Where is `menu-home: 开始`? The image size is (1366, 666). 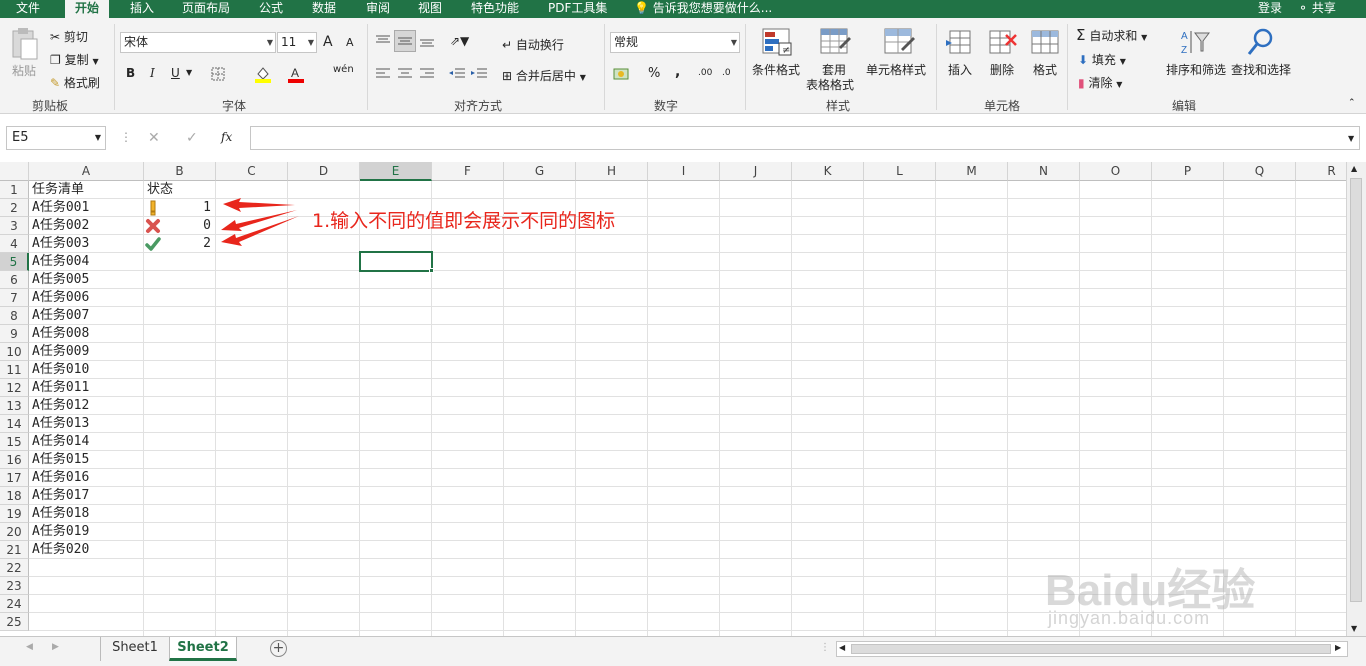 menu-home: 开始 is located at coordinates (87, 9).